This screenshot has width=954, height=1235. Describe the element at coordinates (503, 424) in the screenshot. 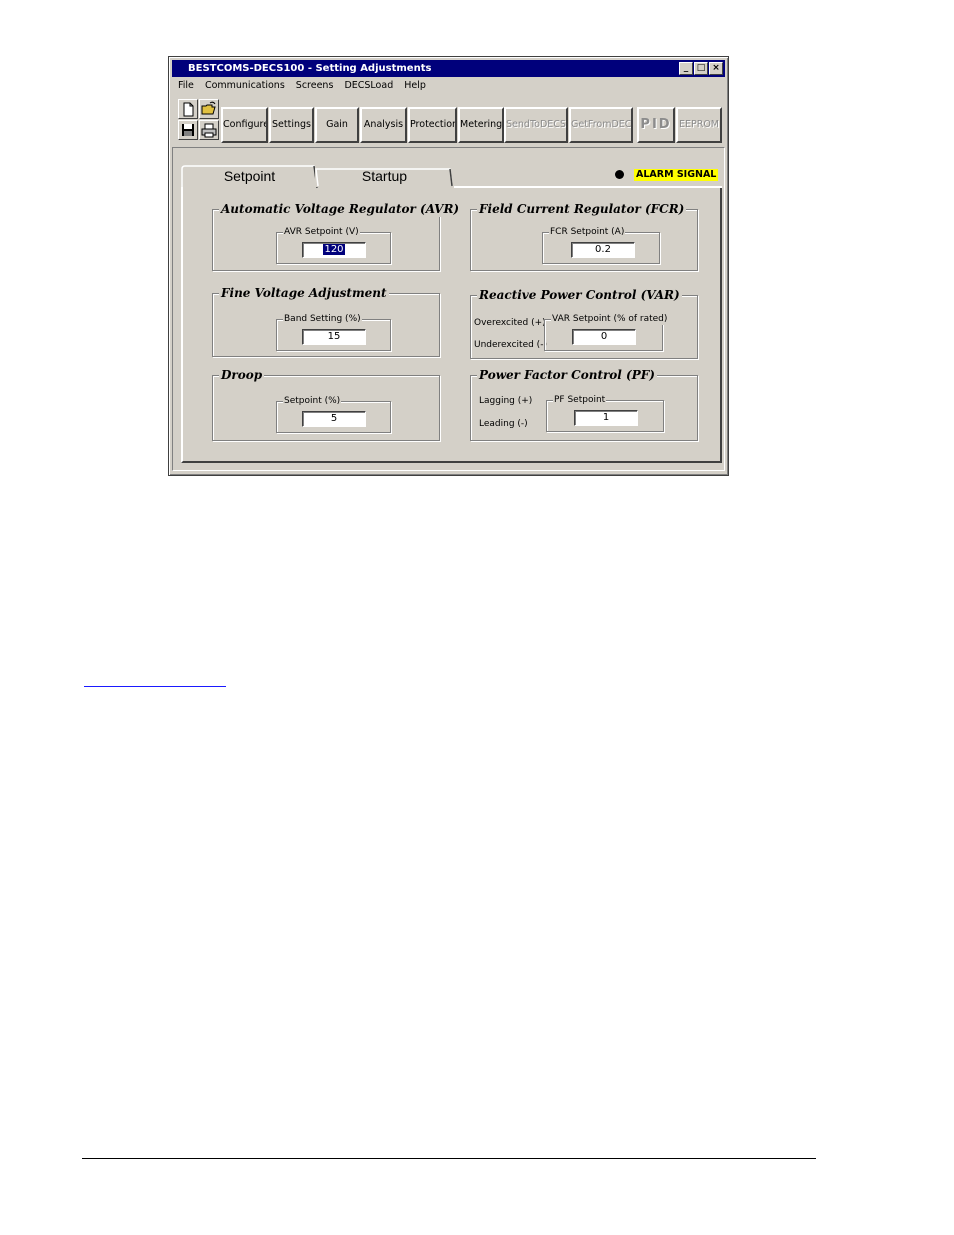

I see `leading-label: Leading (-)` at that location.